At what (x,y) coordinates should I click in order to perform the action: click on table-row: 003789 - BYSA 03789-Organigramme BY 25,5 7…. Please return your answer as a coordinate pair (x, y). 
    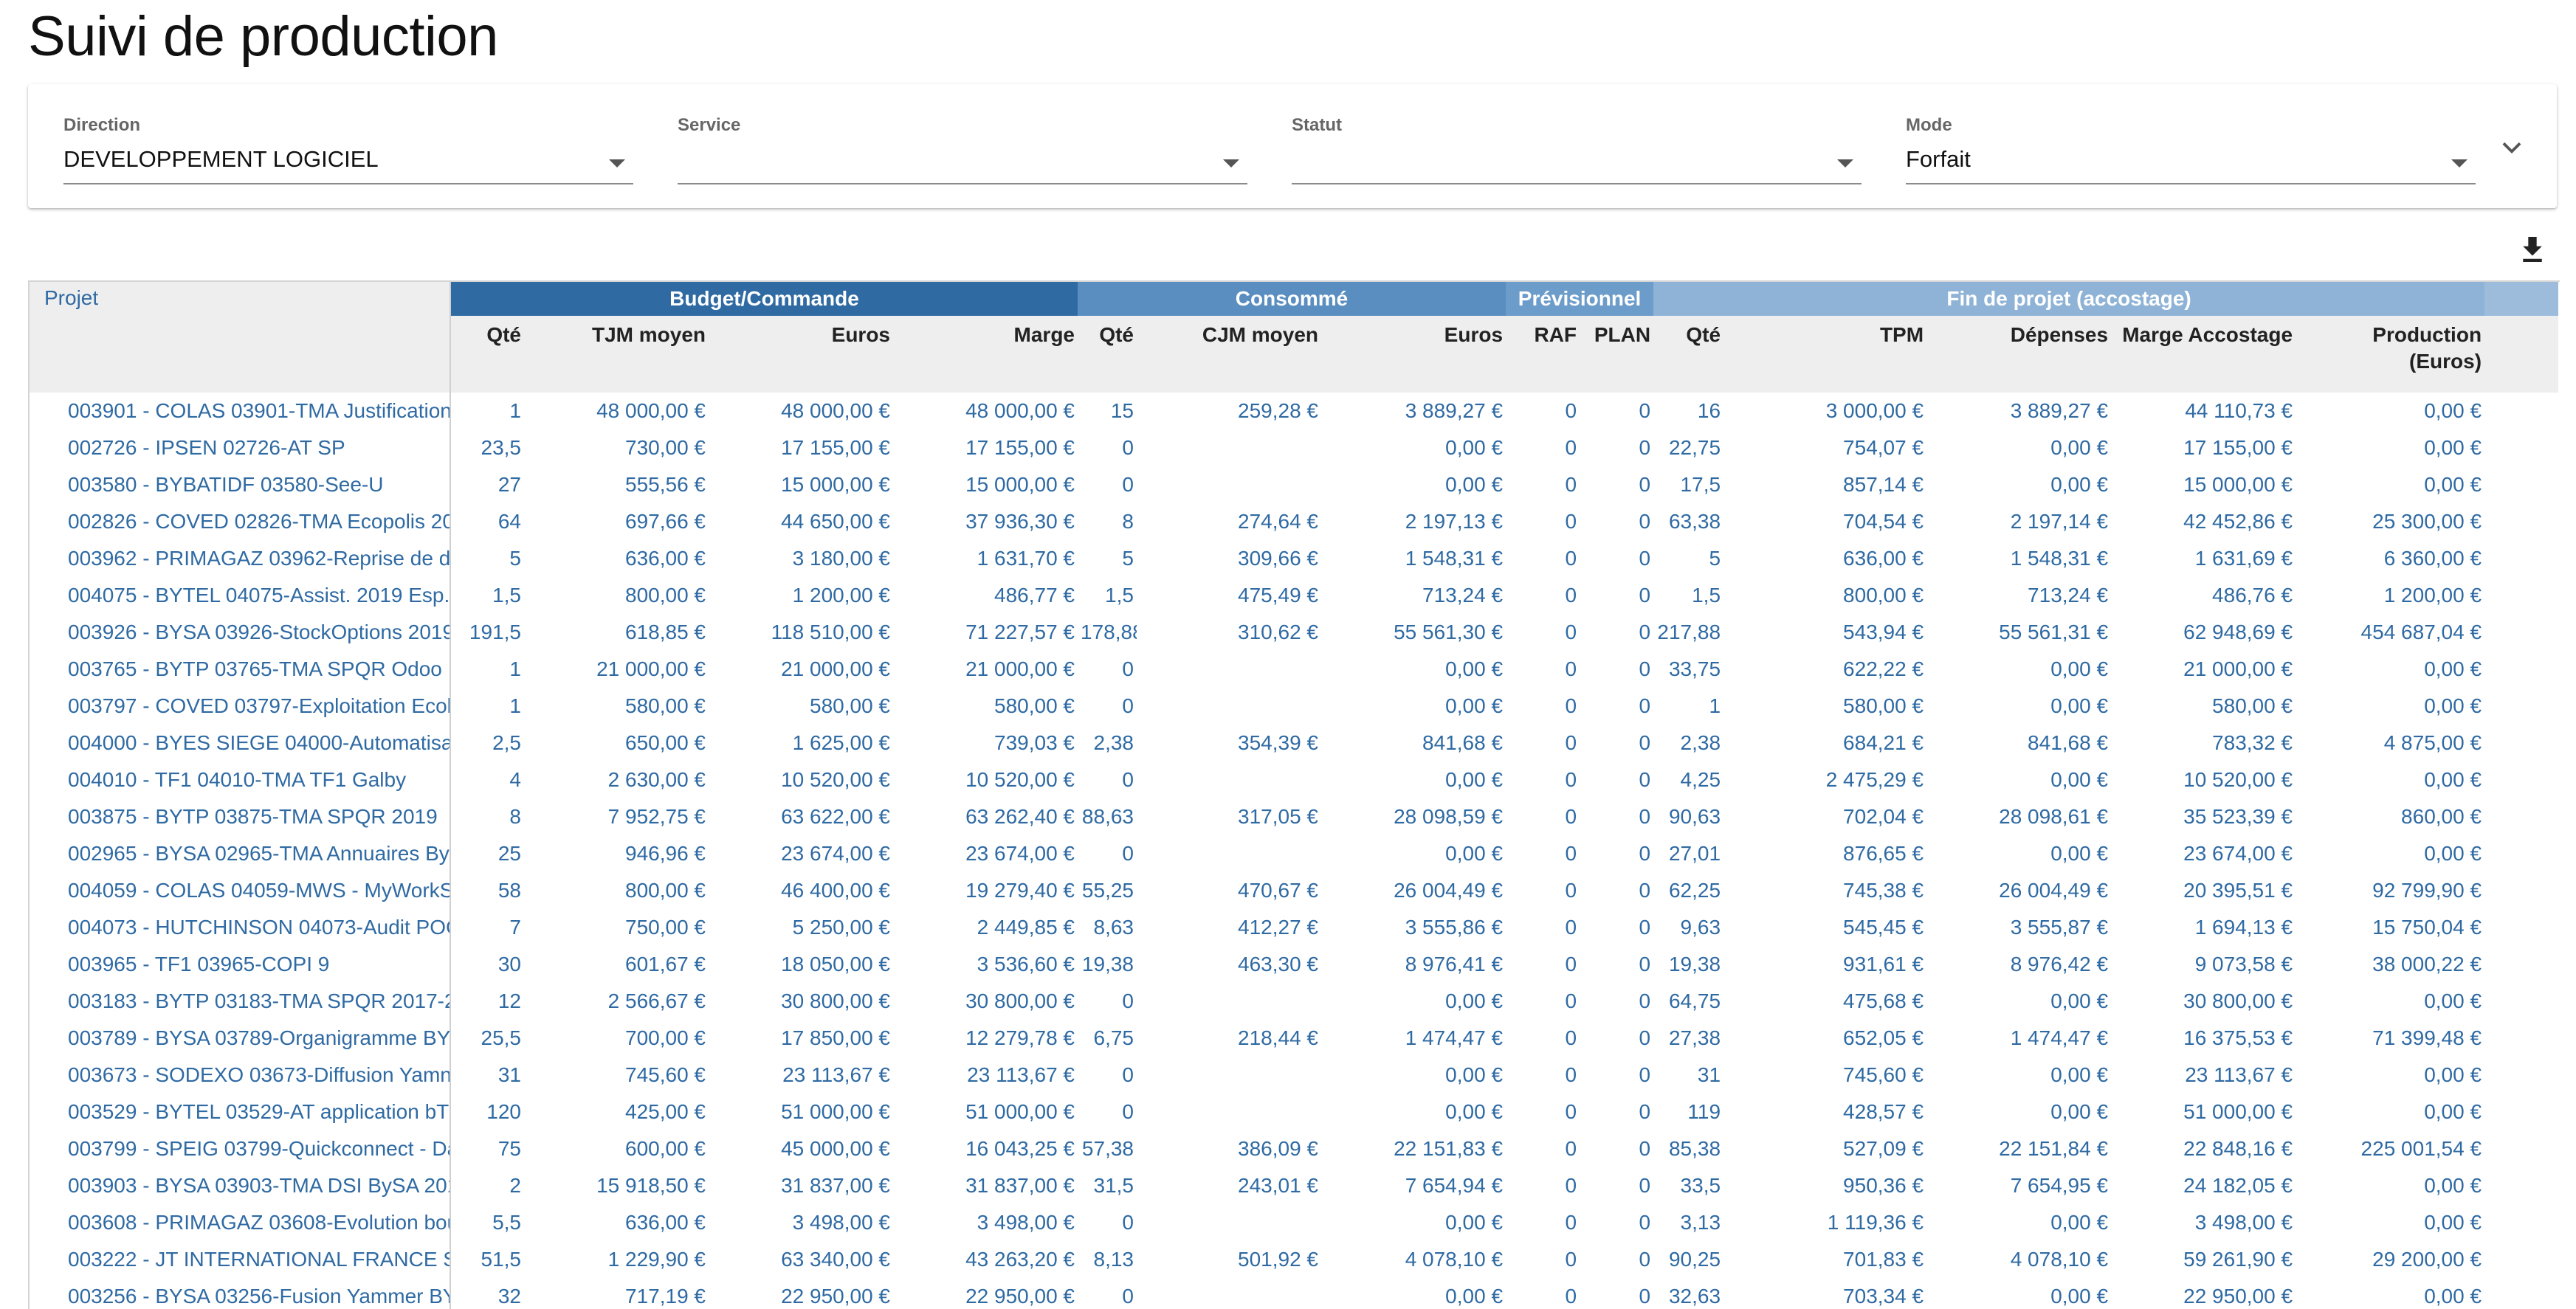
    Looking at the image, I should click on (1294, 1038).